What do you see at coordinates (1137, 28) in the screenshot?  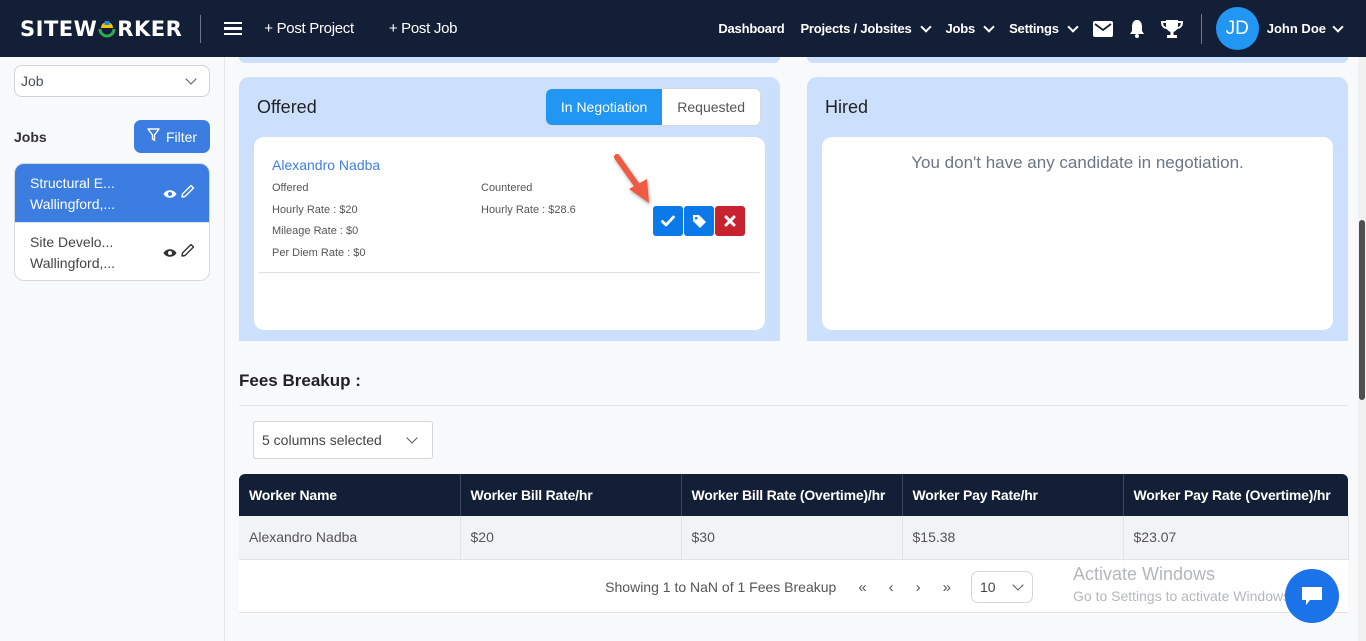 I see `bell-icon` at bounding box center [1137, 28].